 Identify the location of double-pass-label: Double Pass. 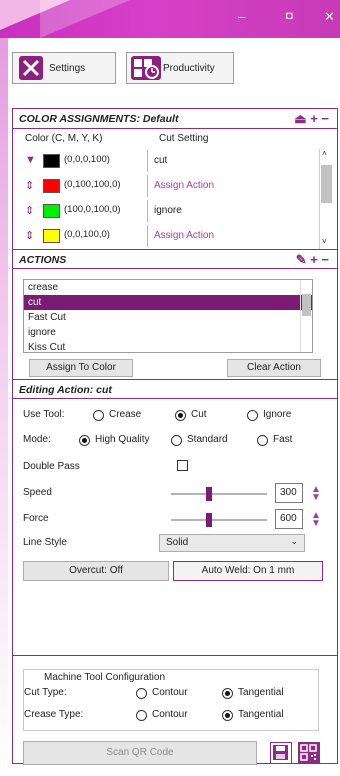
(51, 466).